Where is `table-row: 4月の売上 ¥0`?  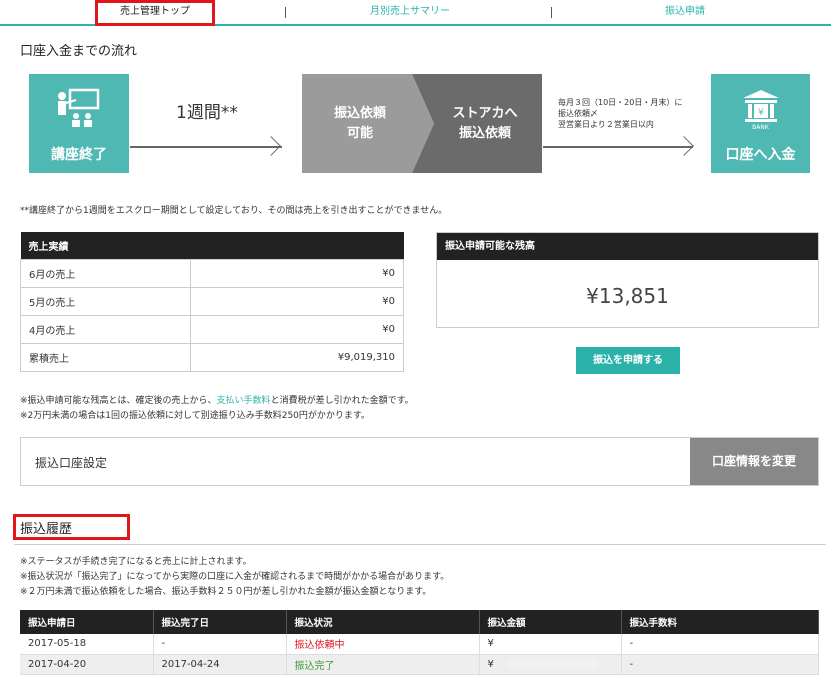 table-row: 4月の売上 ¥0 is located at coordinates (212, 329).